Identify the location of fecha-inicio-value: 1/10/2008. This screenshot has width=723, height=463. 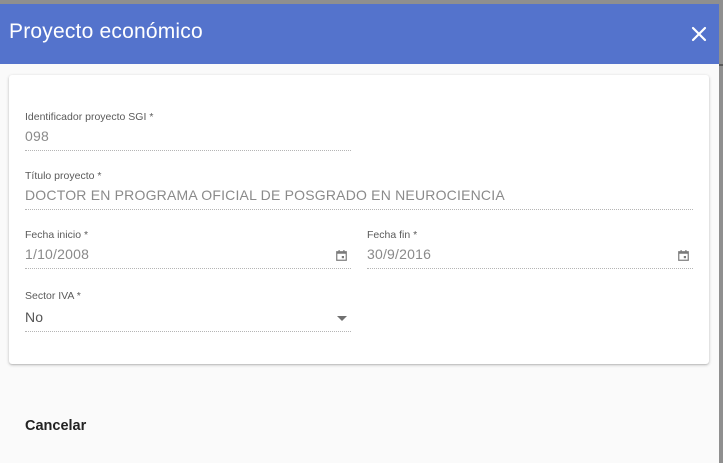
(57, 254).